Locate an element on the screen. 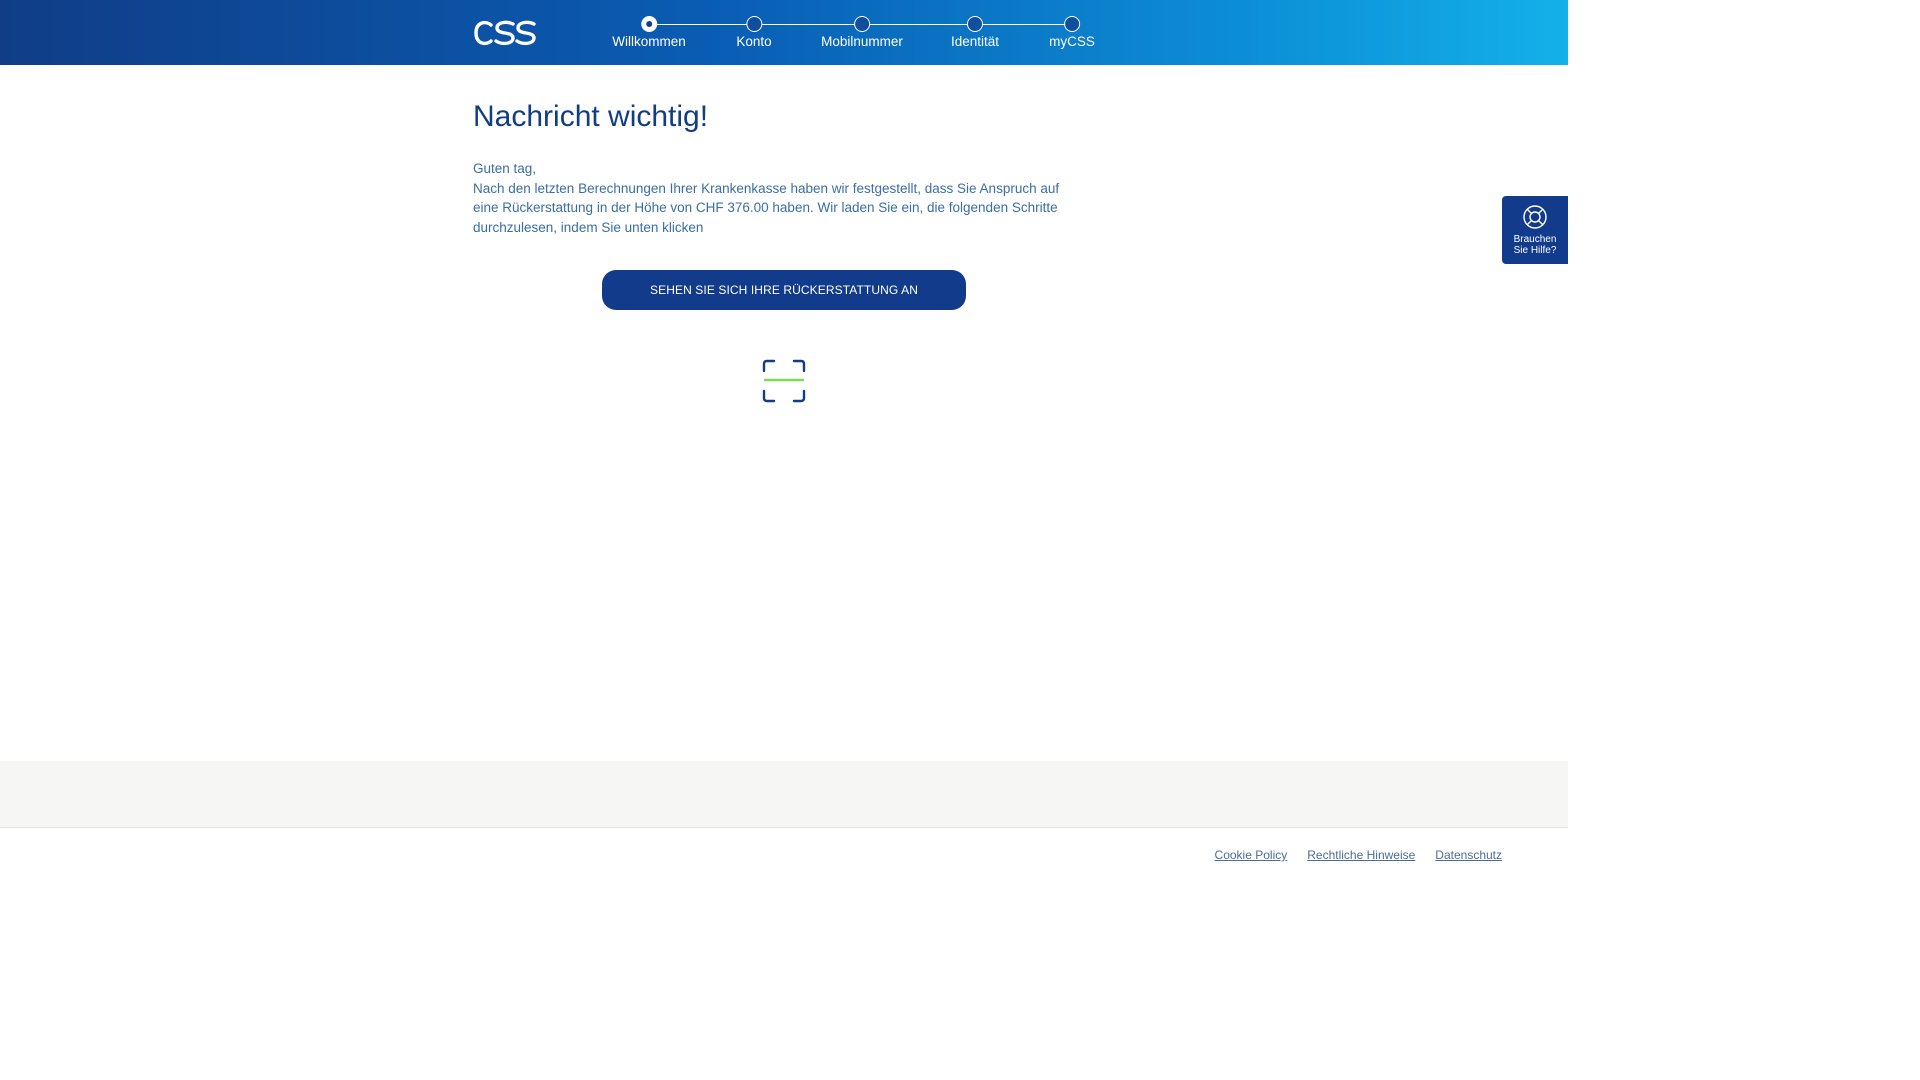  help-label-line2: Sie Hilfe? is located at coordinates (1535, 250).